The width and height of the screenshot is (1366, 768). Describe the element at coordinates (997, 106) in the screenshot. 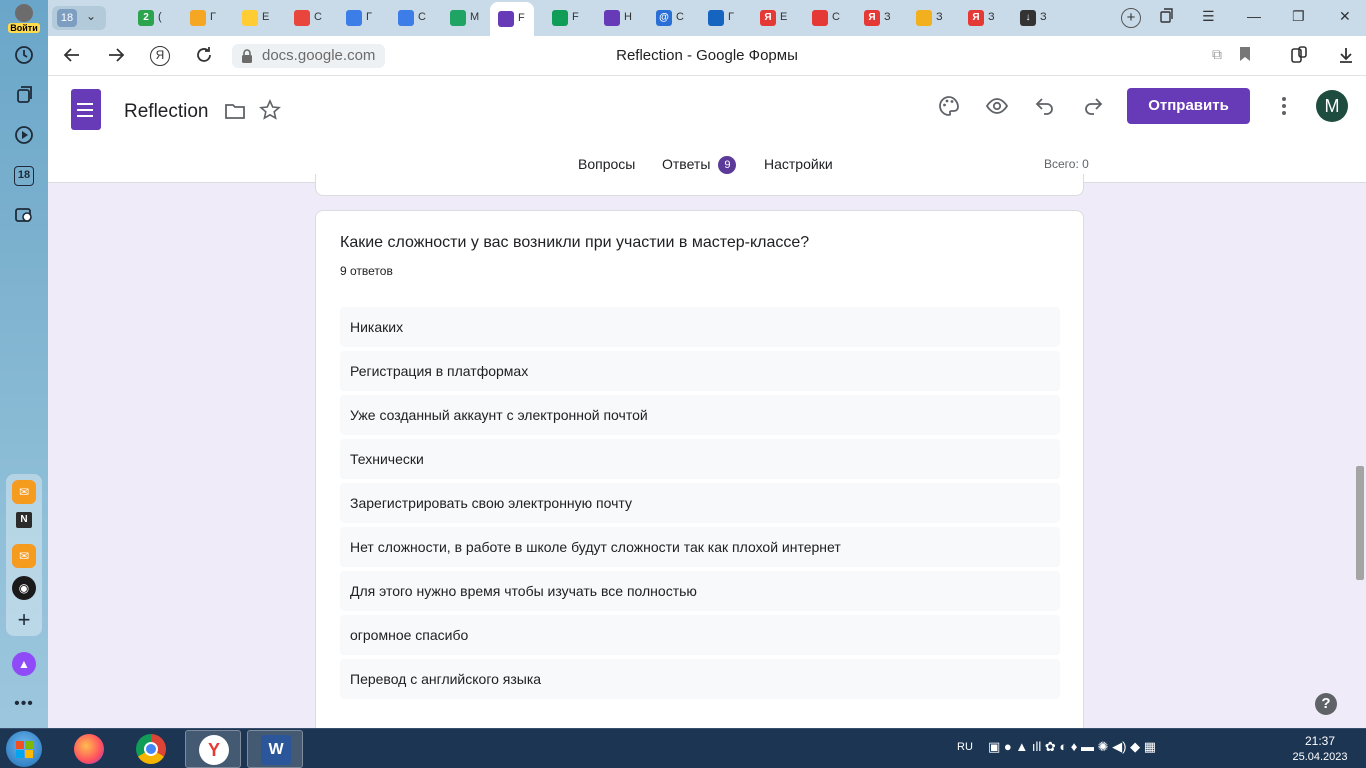

I see `preview-eye-icon` at that location.